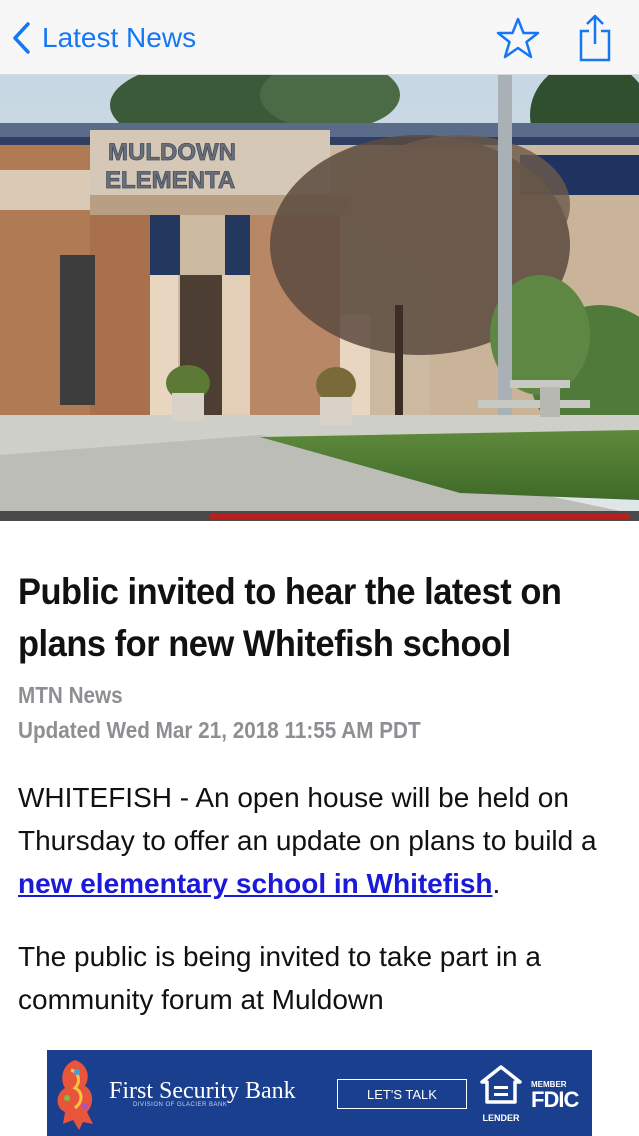  I want to click on lender-label: LENDER, so click(501, 1118).